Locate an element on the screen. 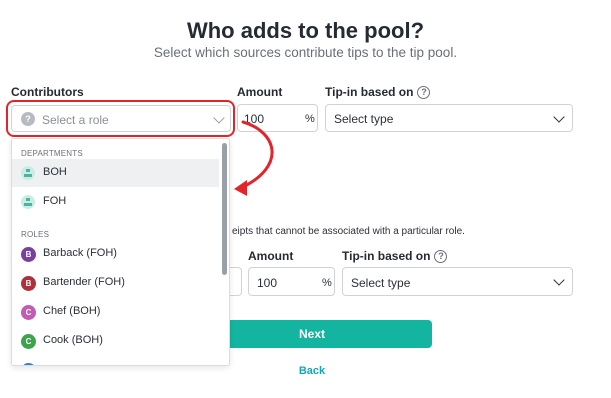 This screenshot has width=611, height=398. page-title: Who adds to the pool? is located at coordinates (305, 30).